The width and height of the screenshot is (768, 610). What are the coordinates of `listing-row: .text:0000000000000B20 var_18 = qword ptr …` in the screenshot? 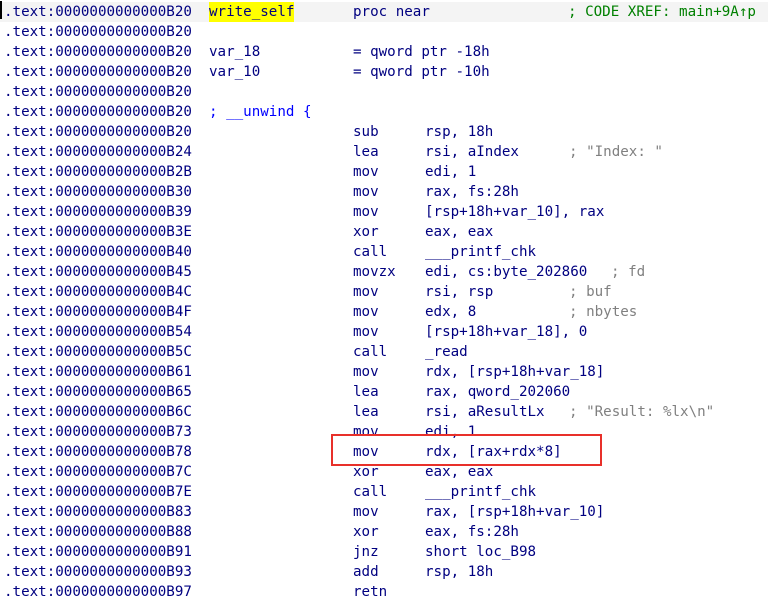 It's located at (384, 52).